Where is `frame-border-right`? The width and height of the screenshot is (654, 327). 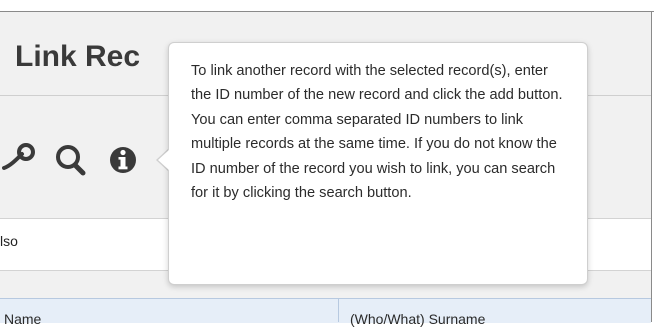 frame-border-right is located at coordinates (651, 166).